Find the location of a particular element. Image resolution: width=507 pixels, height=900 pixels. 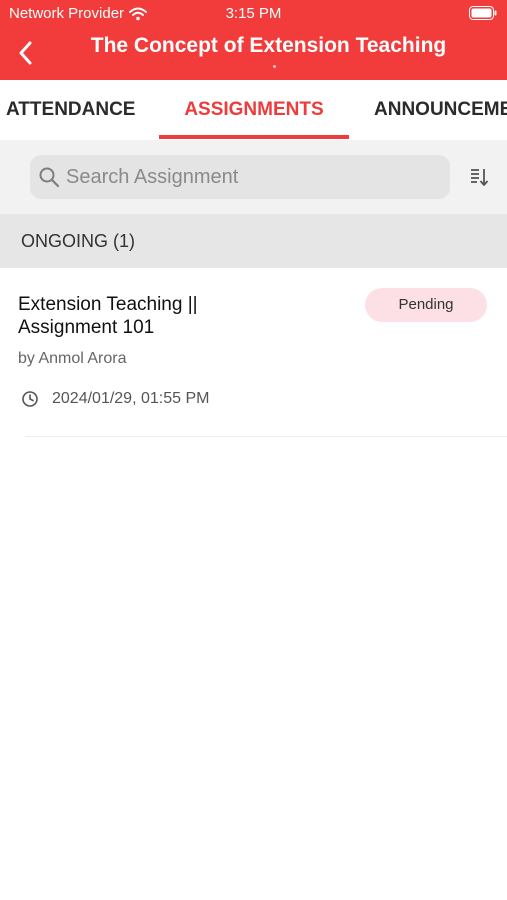

tab-announcements: ANNOUNCEMENTS is located at coordinates (440, 110).